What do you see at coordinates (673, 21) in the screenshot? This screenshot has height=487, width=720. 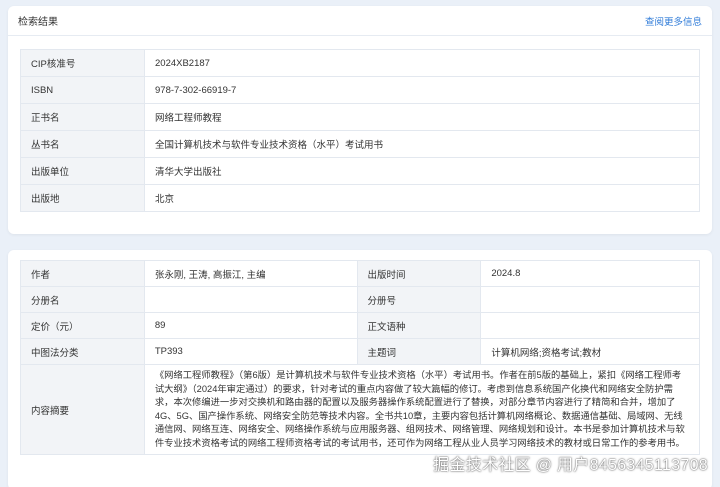 I see `more-info-link: 查阅更多信息` at bounding box center [673, 21].